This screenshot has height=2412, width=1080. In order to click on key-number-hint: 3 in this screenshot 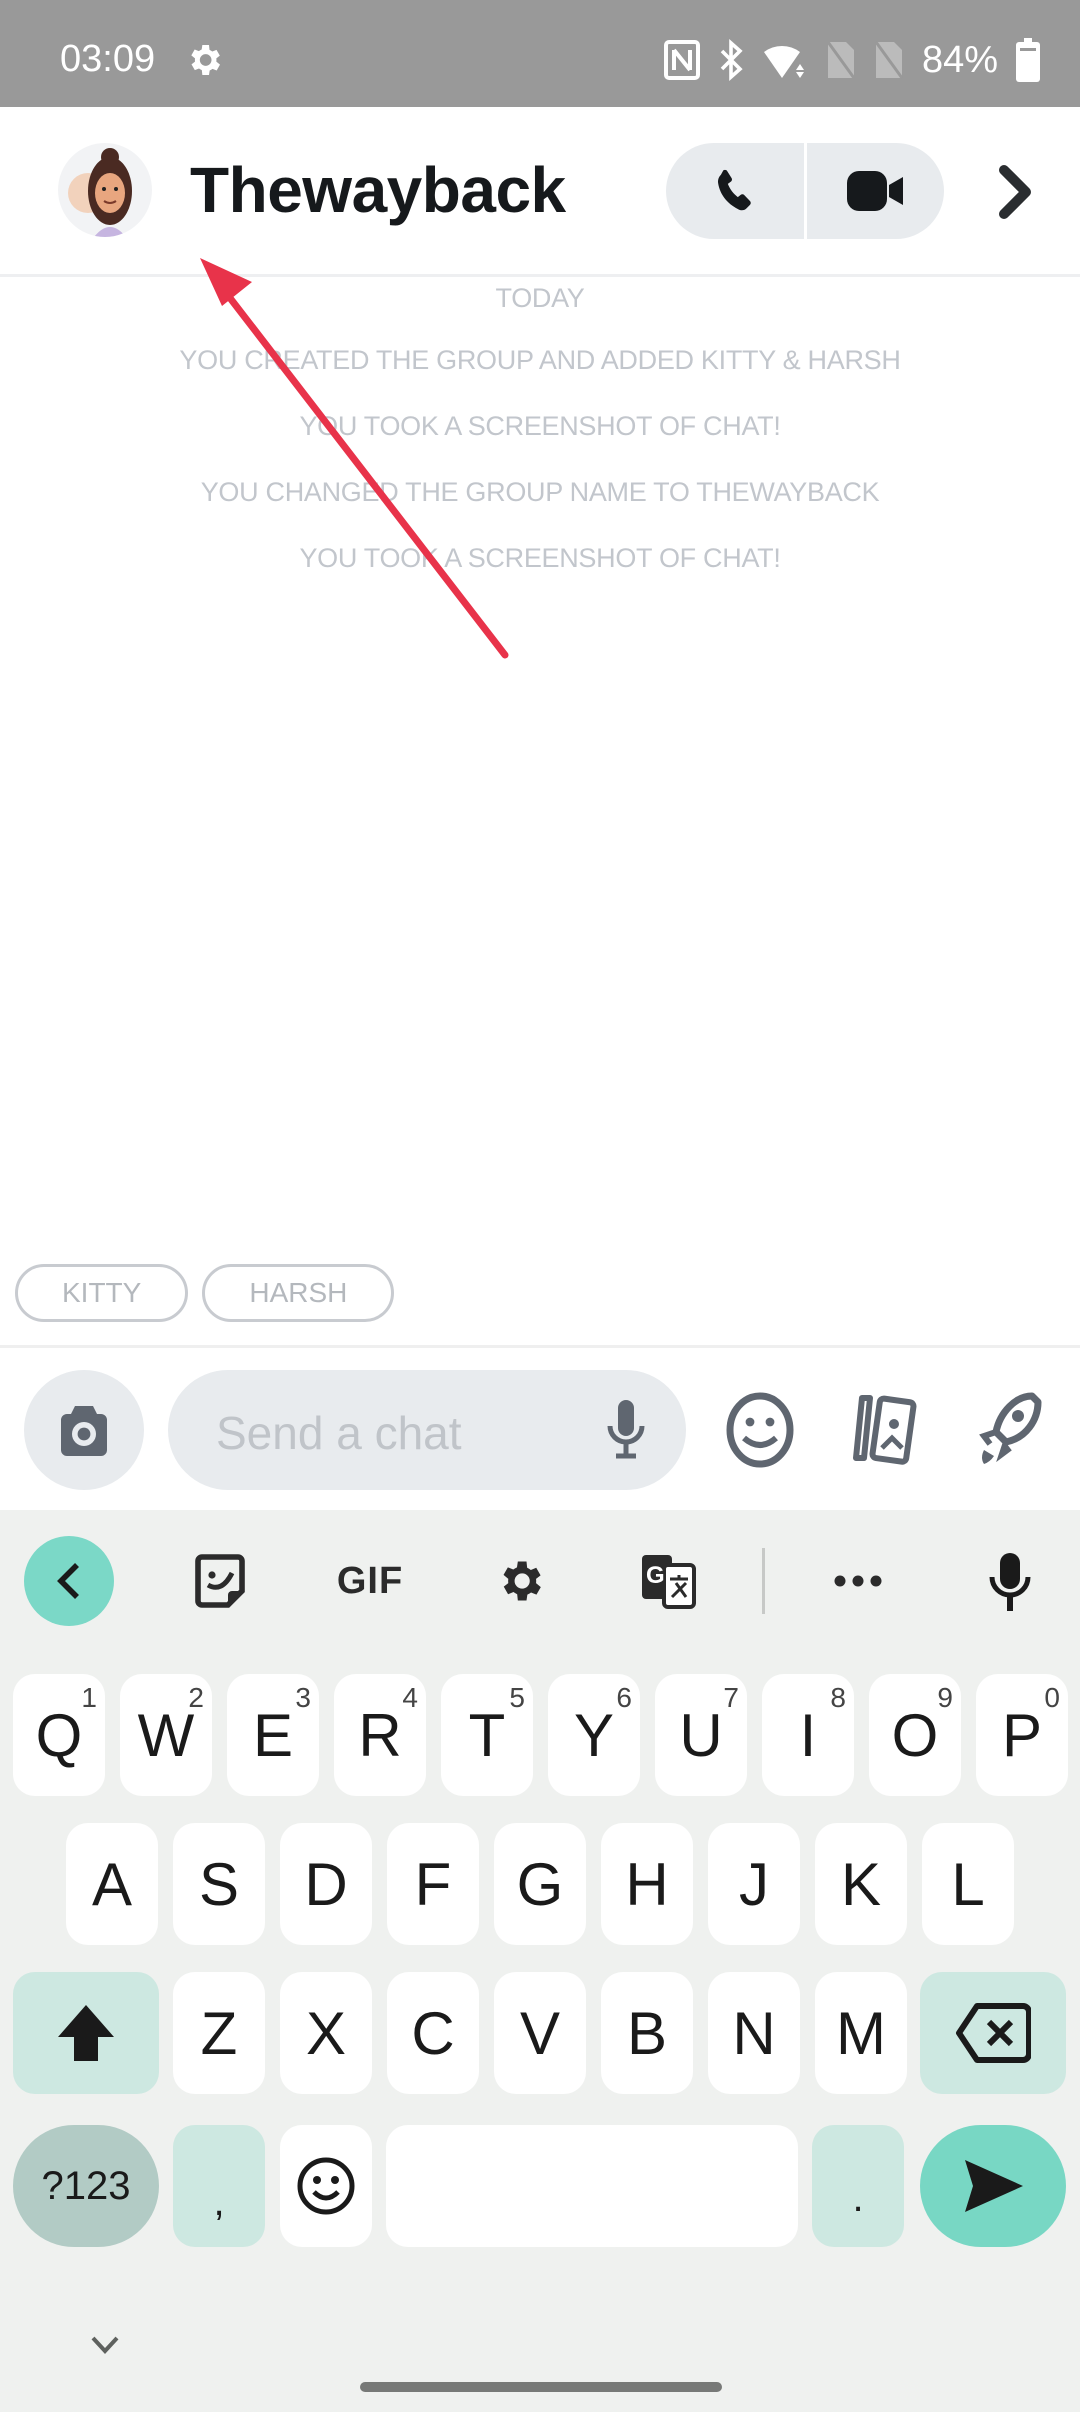, I will do `click(303, 1697)`.